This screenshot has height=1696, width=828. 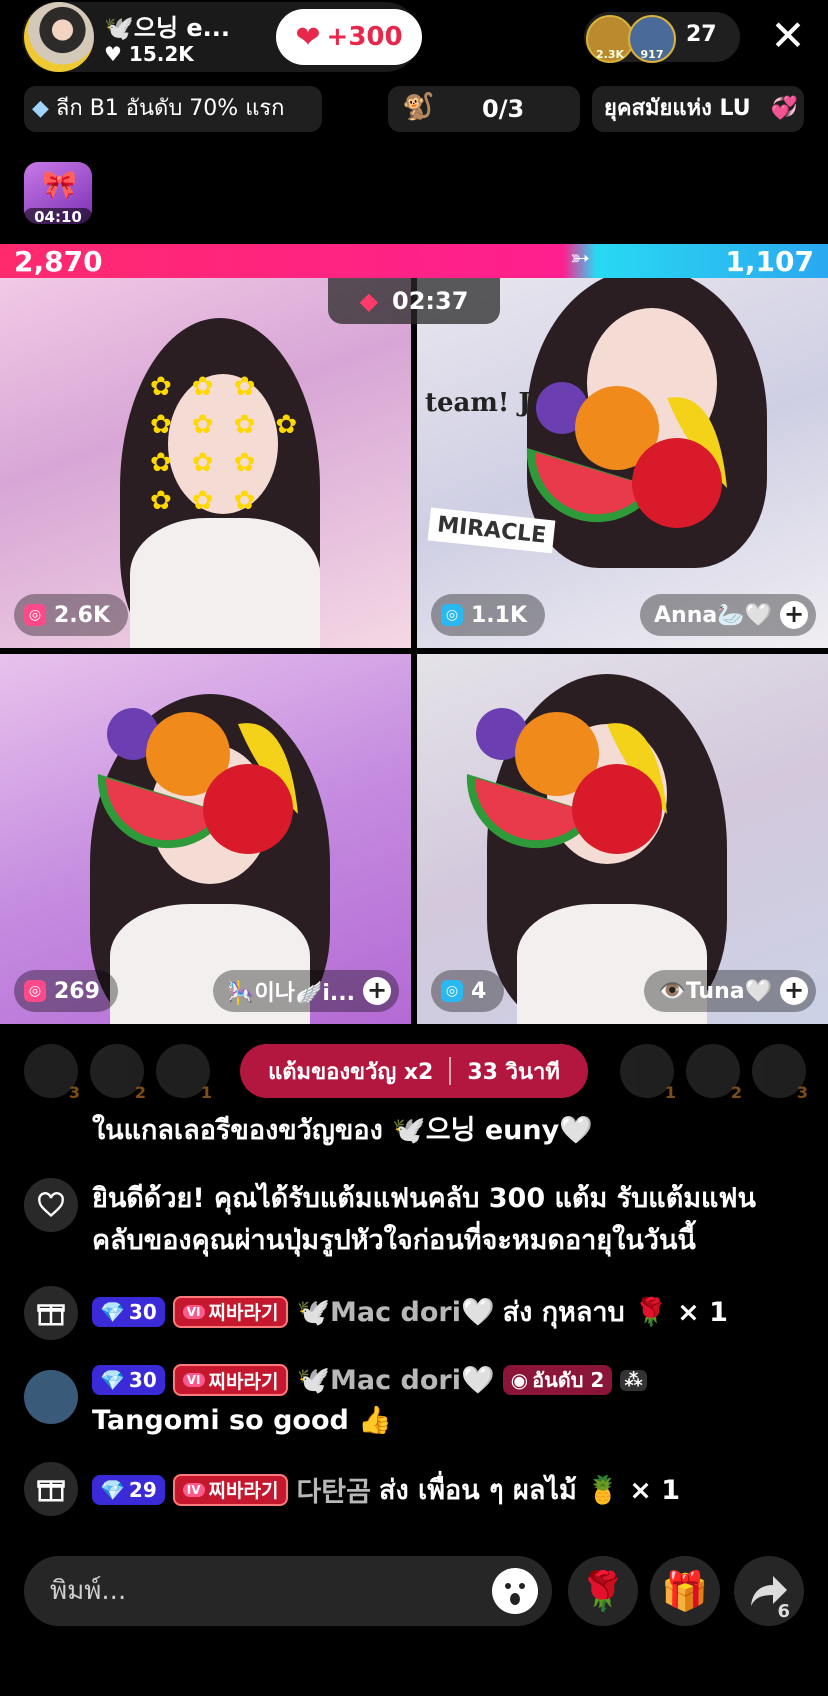 I want to click on rose-icon: 🌹, so click(x=603, y=1590).